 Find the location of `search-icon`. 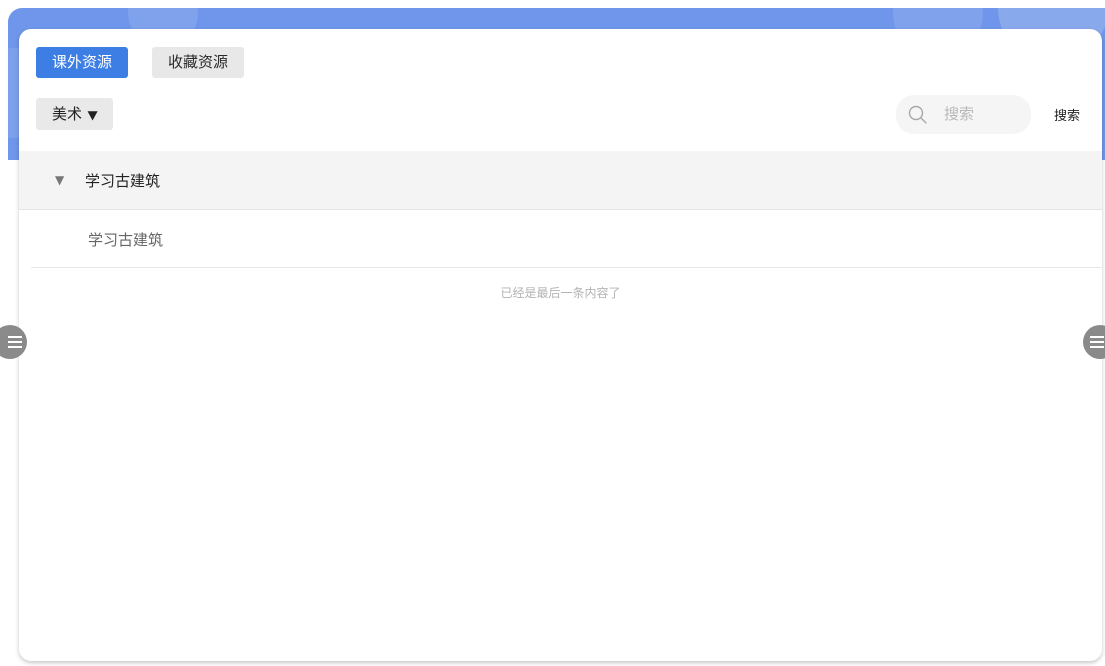

search-icon is located at coordinates (917, 114).